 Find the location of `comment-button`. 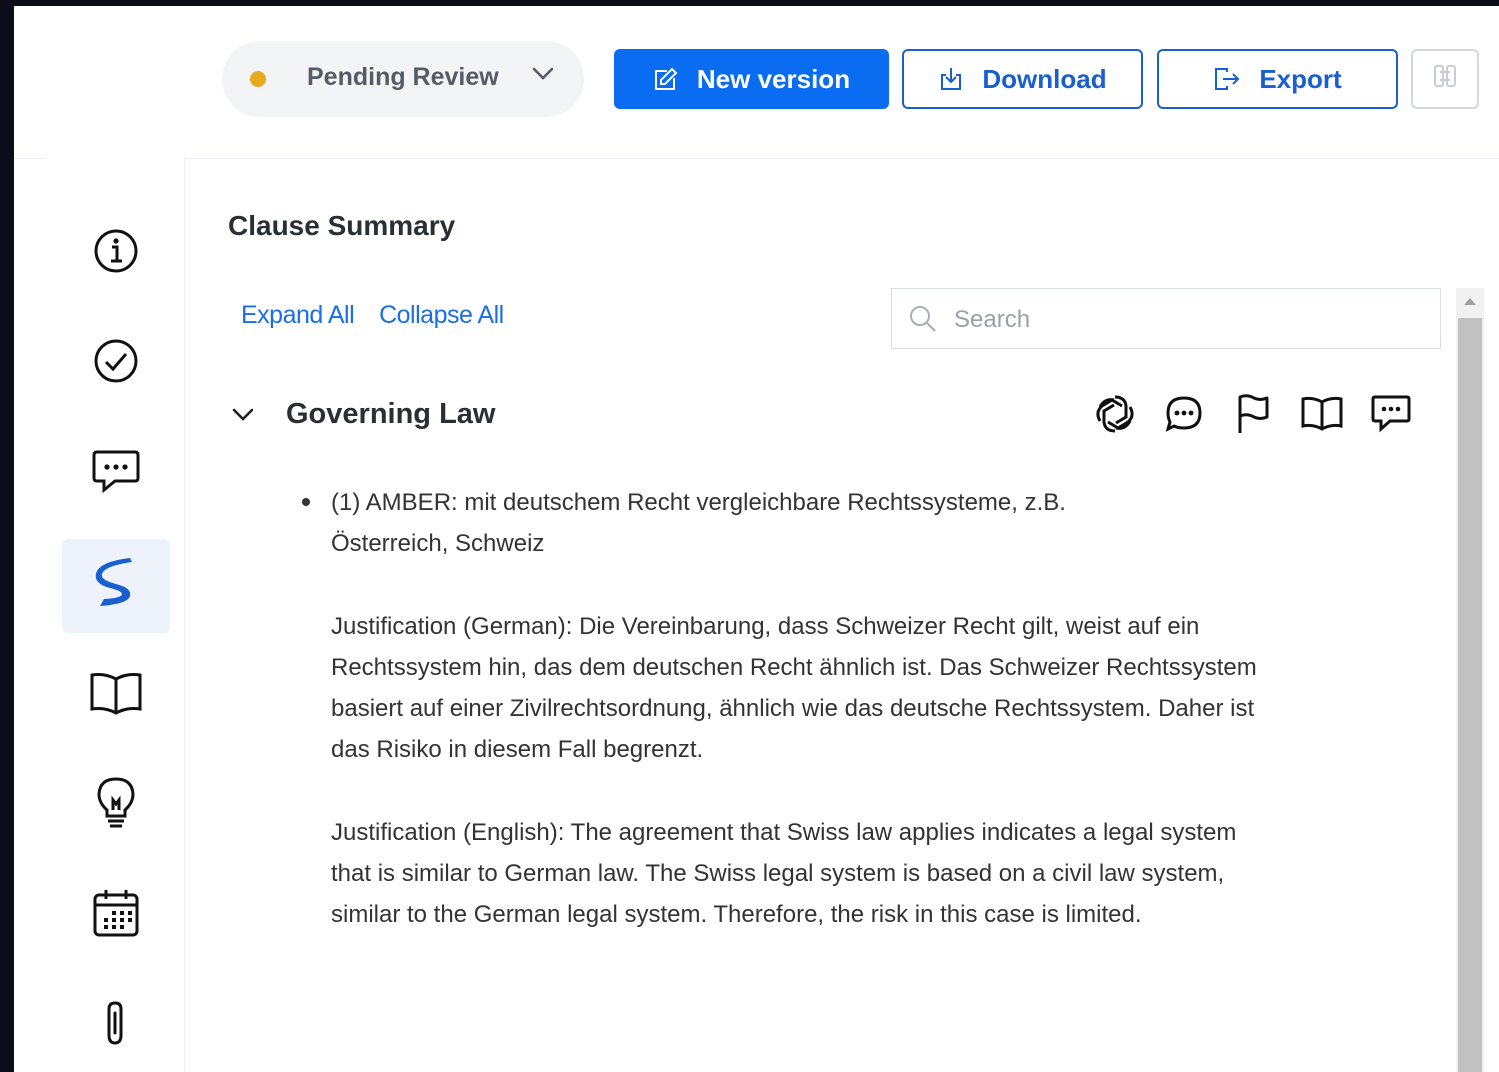

comment-button is located at coordinates (1390, 416).